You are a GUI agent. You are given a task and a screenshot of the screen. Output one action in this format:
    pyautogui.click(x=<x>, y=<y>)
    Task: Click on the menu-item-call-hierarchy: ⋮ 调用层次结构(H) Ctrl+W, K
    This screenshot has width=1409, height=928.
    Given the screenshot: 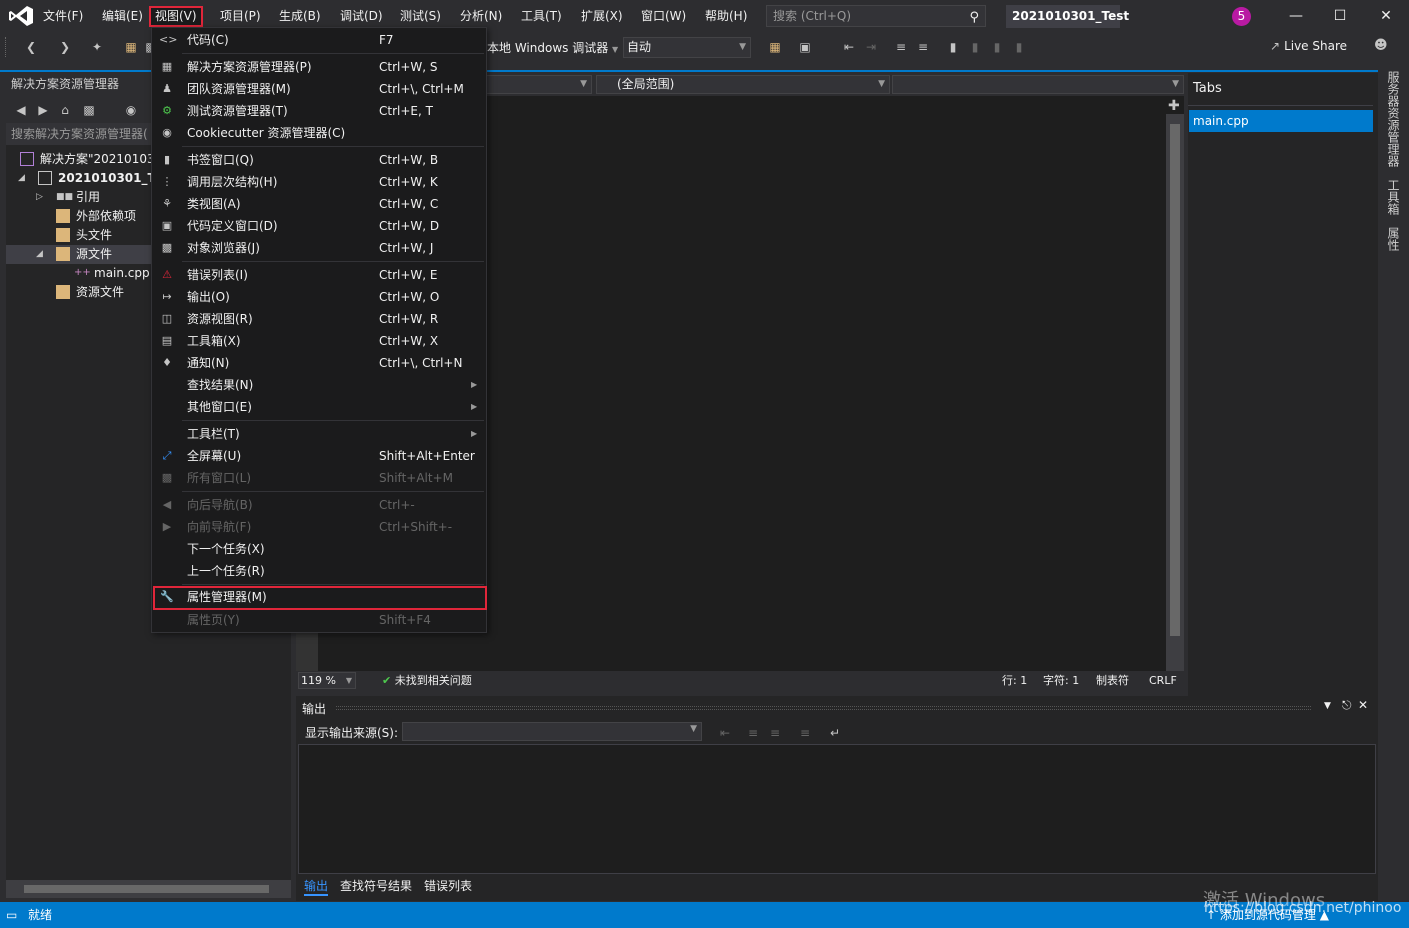 What is the action you would take?
    pyautogui.click(x=319, y=182)
    